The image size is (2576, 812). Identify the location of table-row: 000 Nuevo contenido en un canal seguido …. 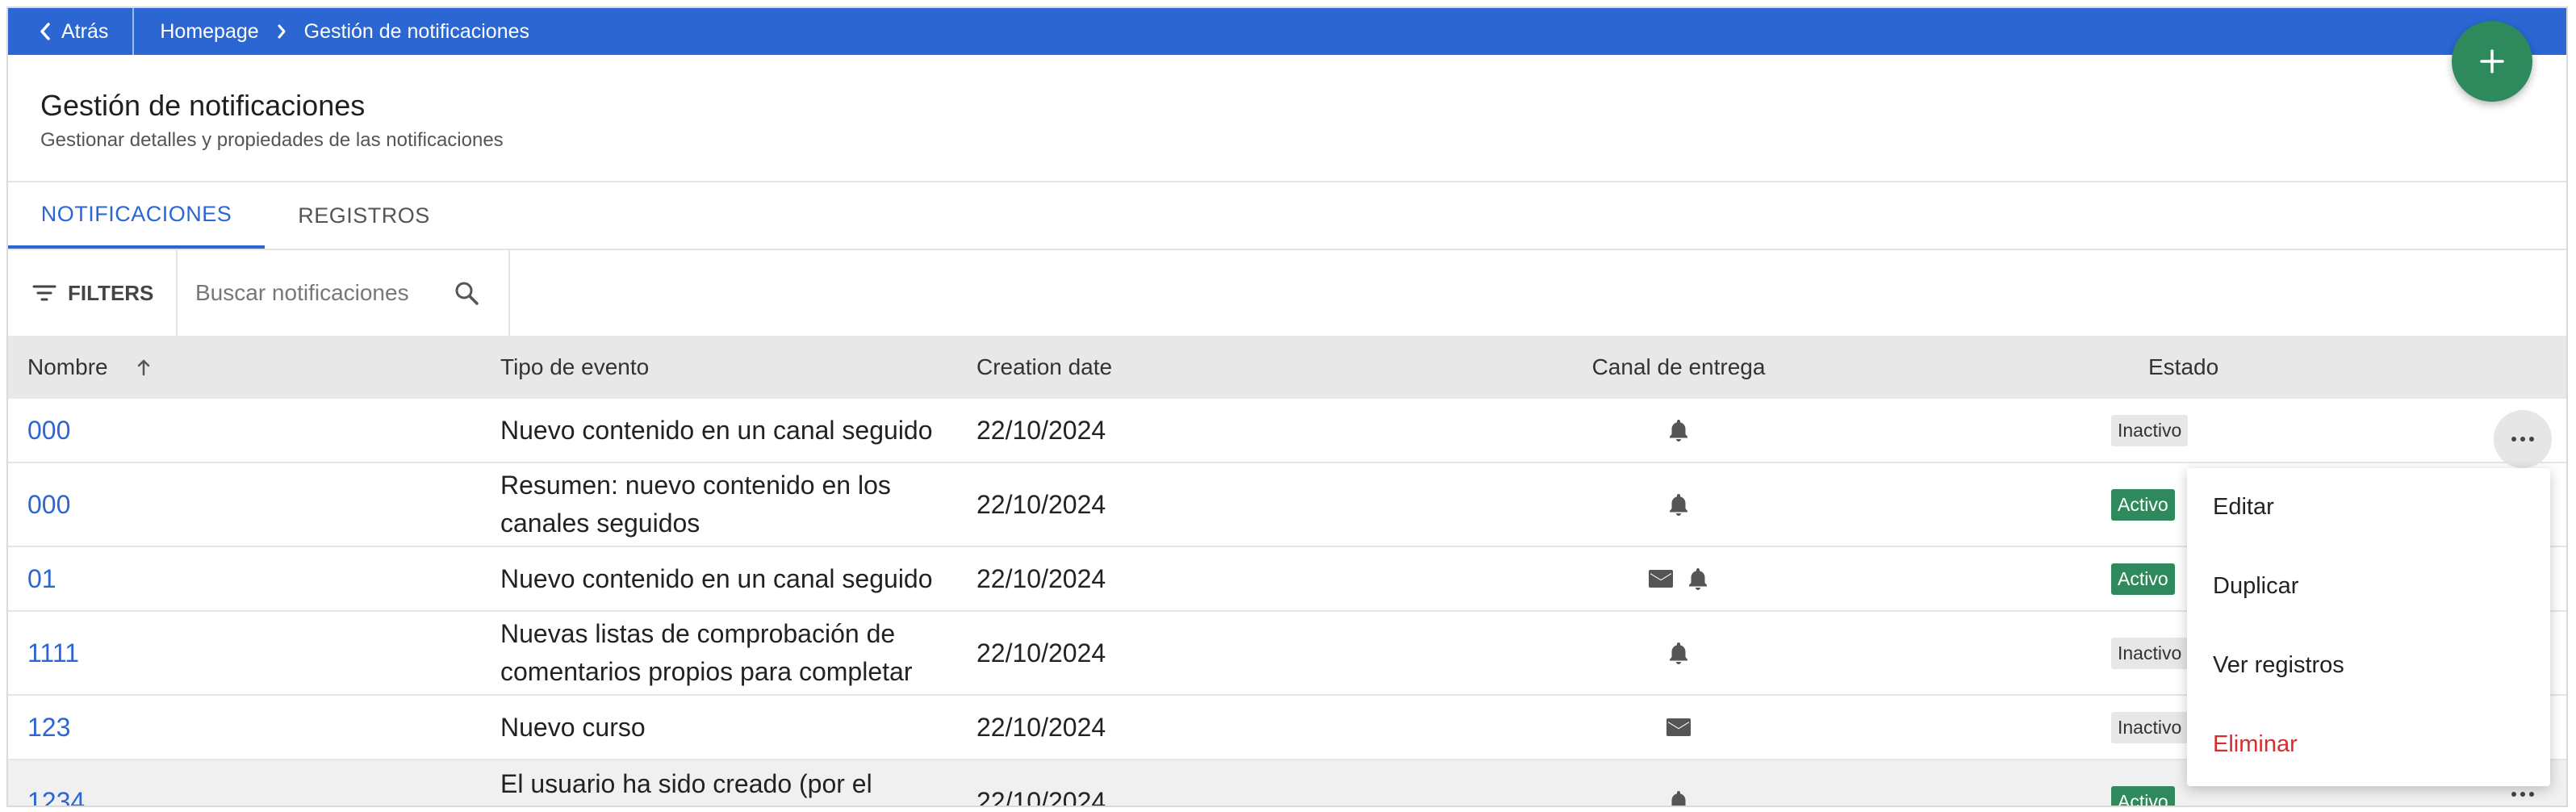
(1287, 431).